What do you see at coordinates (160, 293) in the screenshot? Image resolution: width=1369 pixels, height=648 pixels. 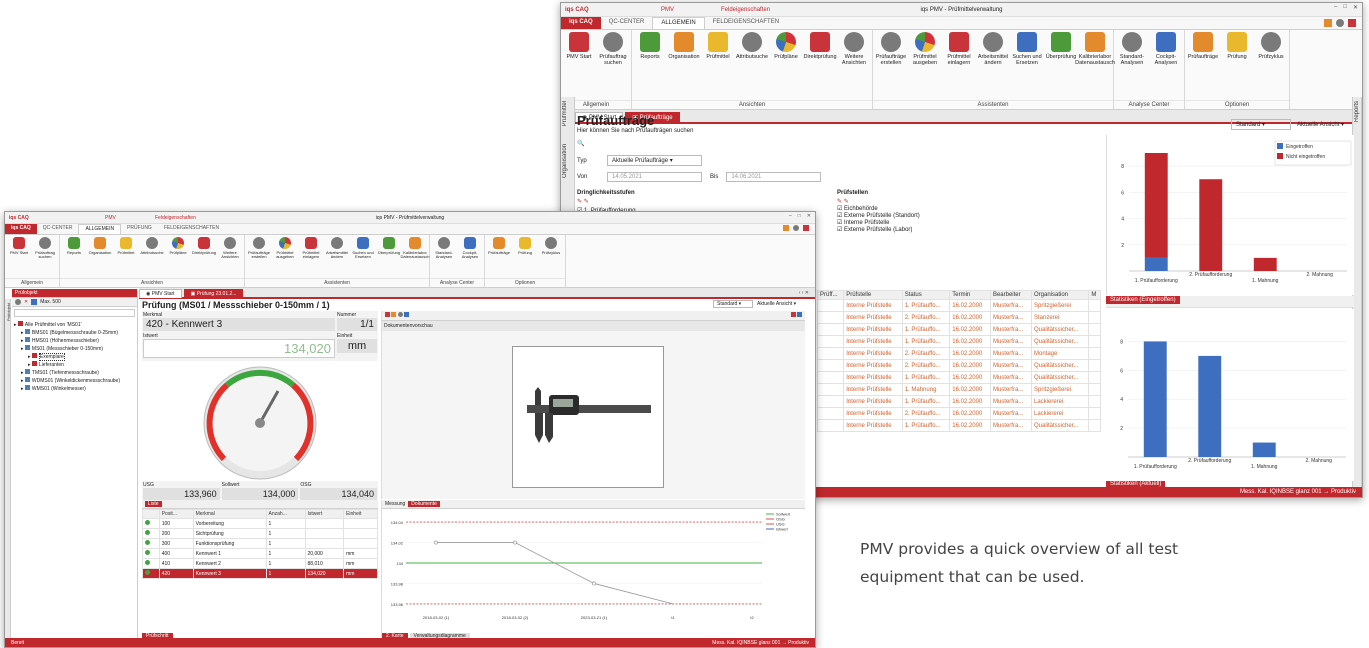 I see `doc-tab-pmv-start: ◉ PMV Start` at bounding box center [160, 293].